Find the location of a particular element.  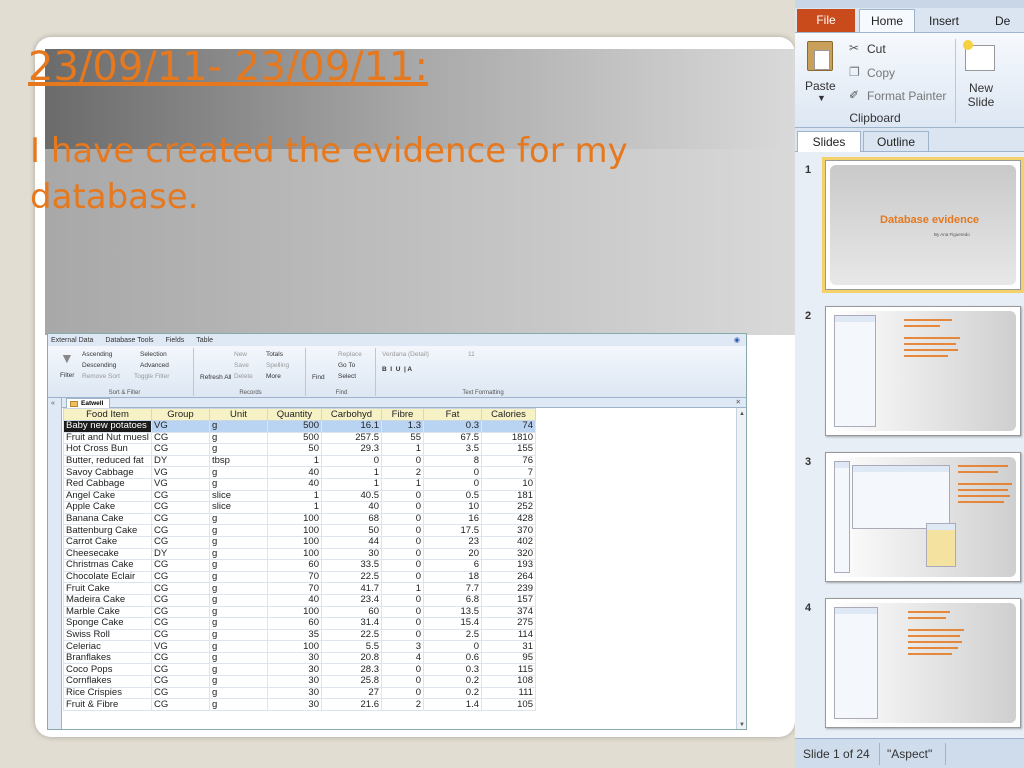

table-cell: 1.3 is located at coordinates (402, 426).